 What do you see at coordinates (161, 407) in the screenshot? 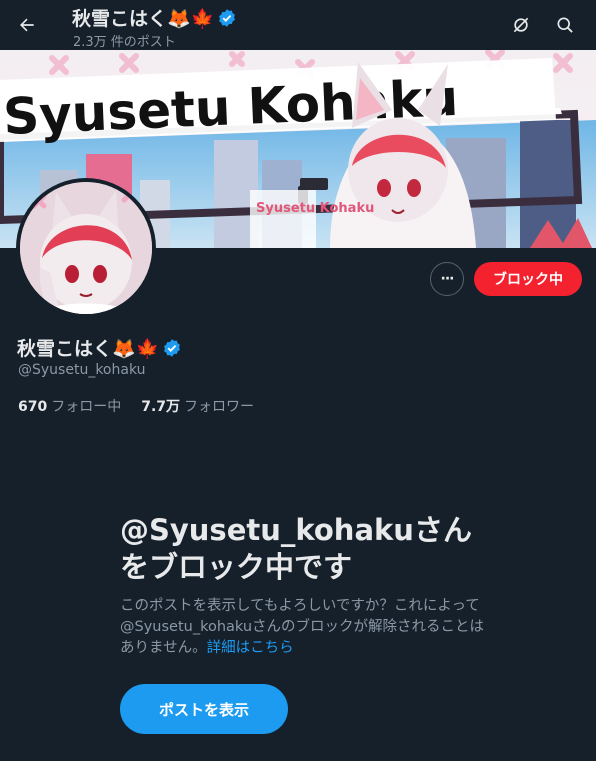
I see `followers-count: 7.7万` at bounding box center [161, 407].